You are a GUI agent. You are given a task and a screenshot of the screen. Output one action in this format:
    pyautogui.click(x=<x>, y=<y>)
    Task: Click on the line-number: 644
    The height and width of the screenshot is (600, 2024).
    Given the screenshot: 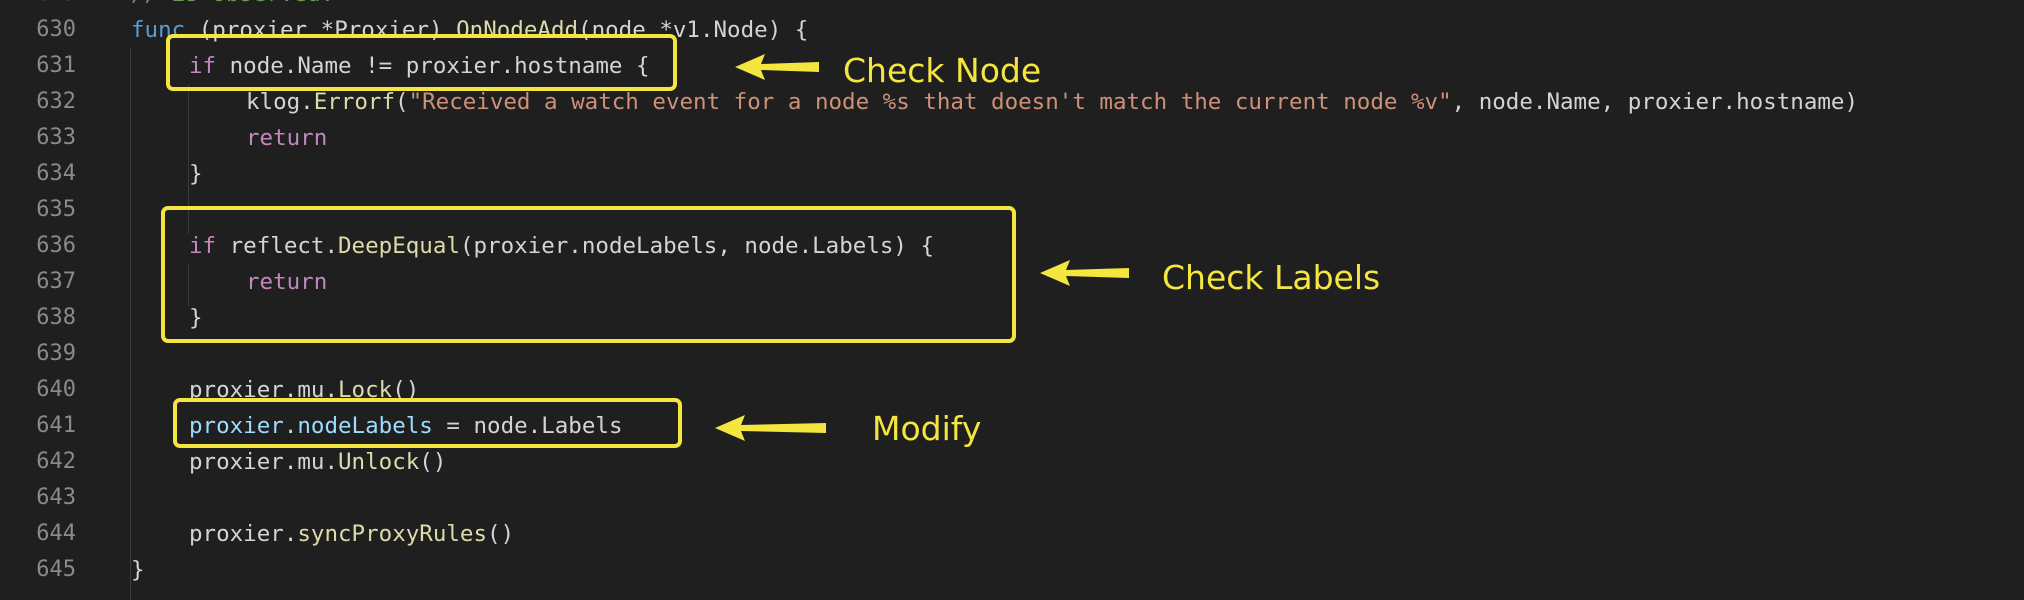 What is the action you would take?
    pyautogui.click(x=56, y=533)
    